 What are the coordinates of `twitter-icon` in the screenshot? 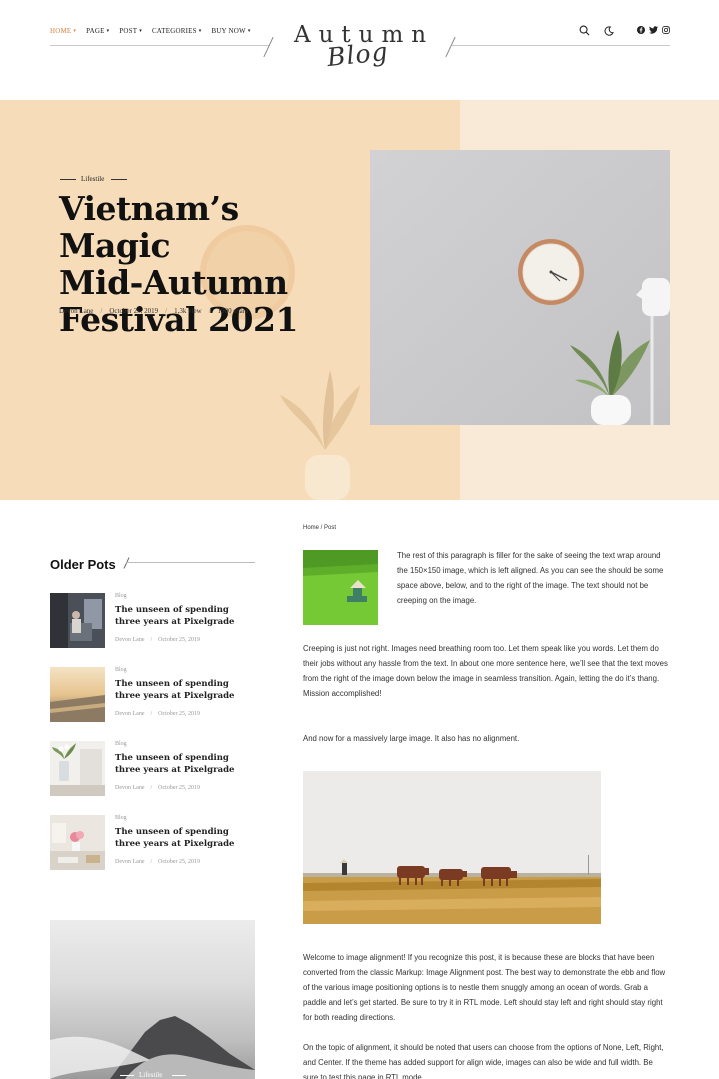 It's located at (653, 30).